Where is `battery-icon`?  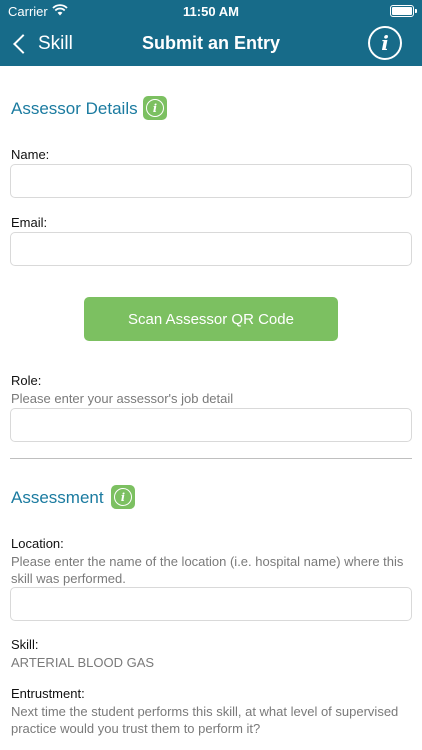
battery-icon is located at coordinates (403, 11).